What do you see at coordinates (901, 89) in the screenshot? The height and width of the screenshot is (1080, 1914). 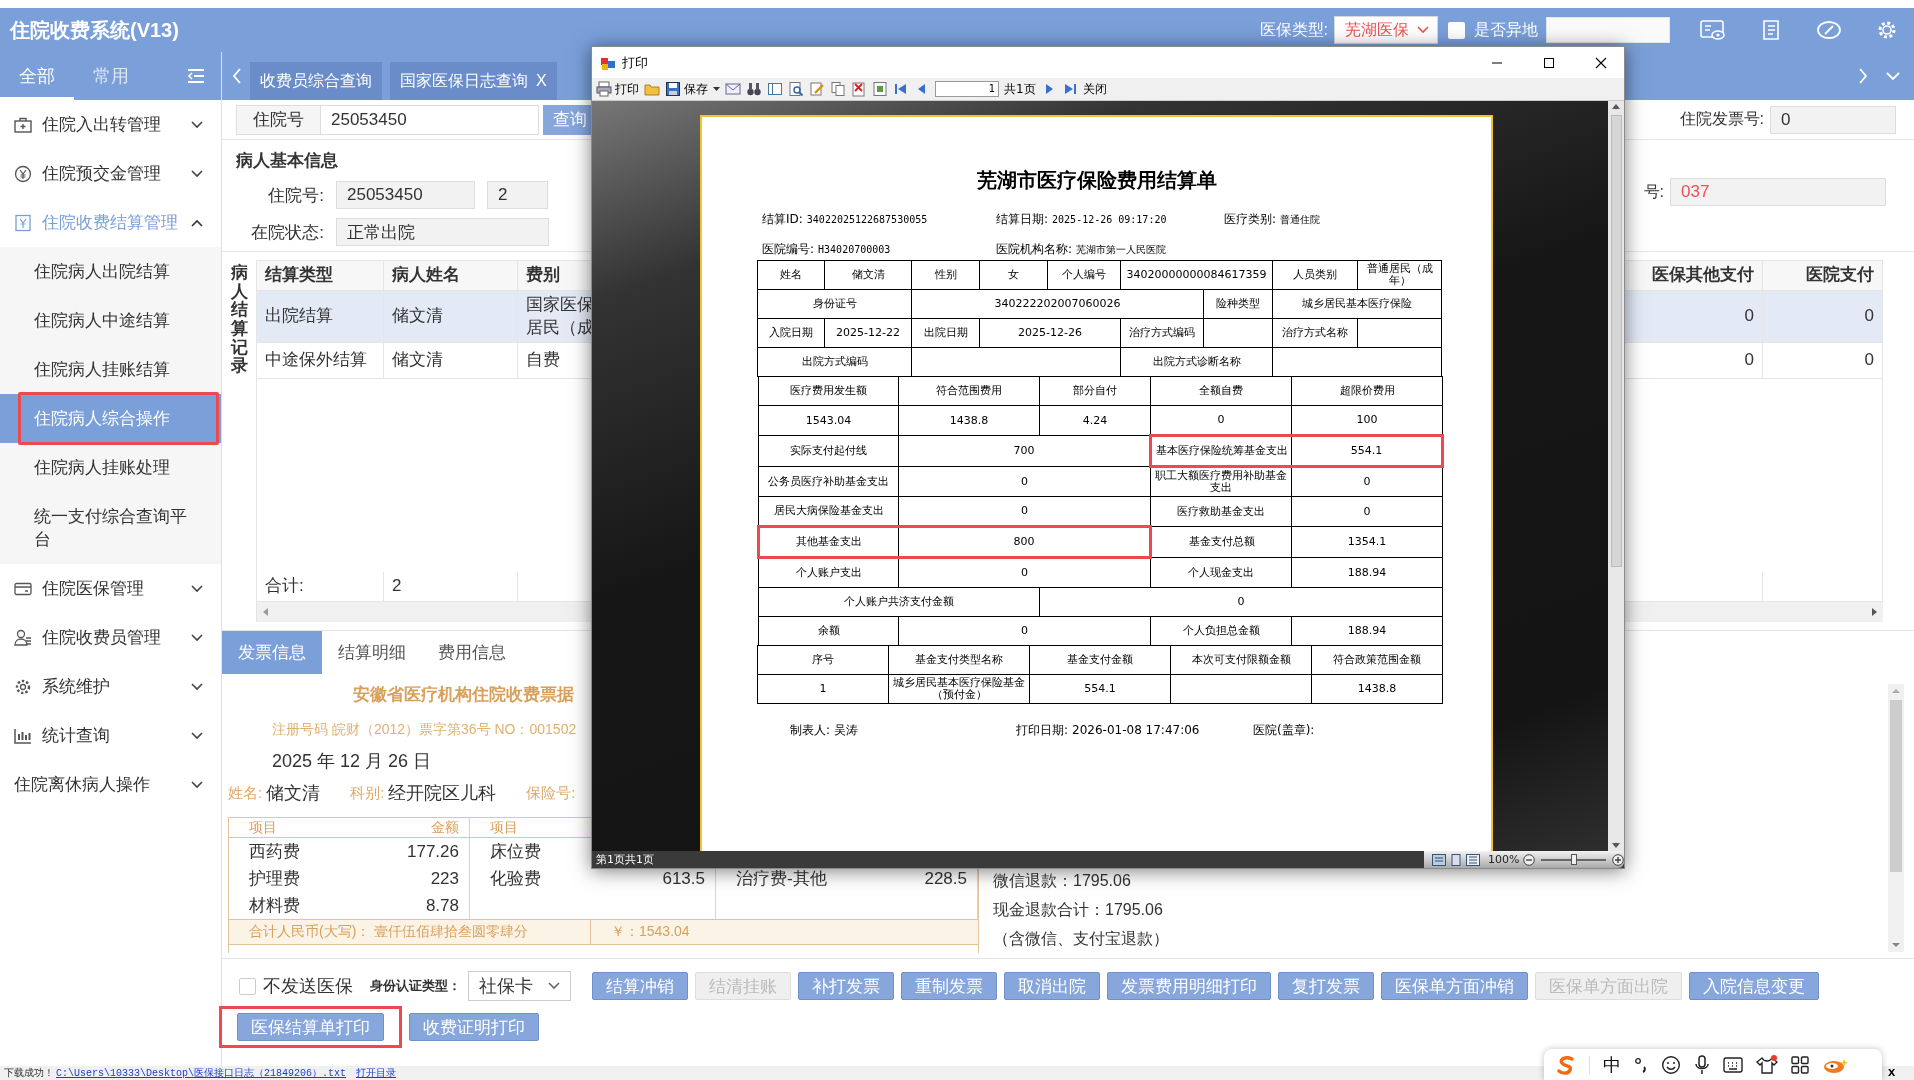 I see `first-page-icon` at bounding box center [901, 89].